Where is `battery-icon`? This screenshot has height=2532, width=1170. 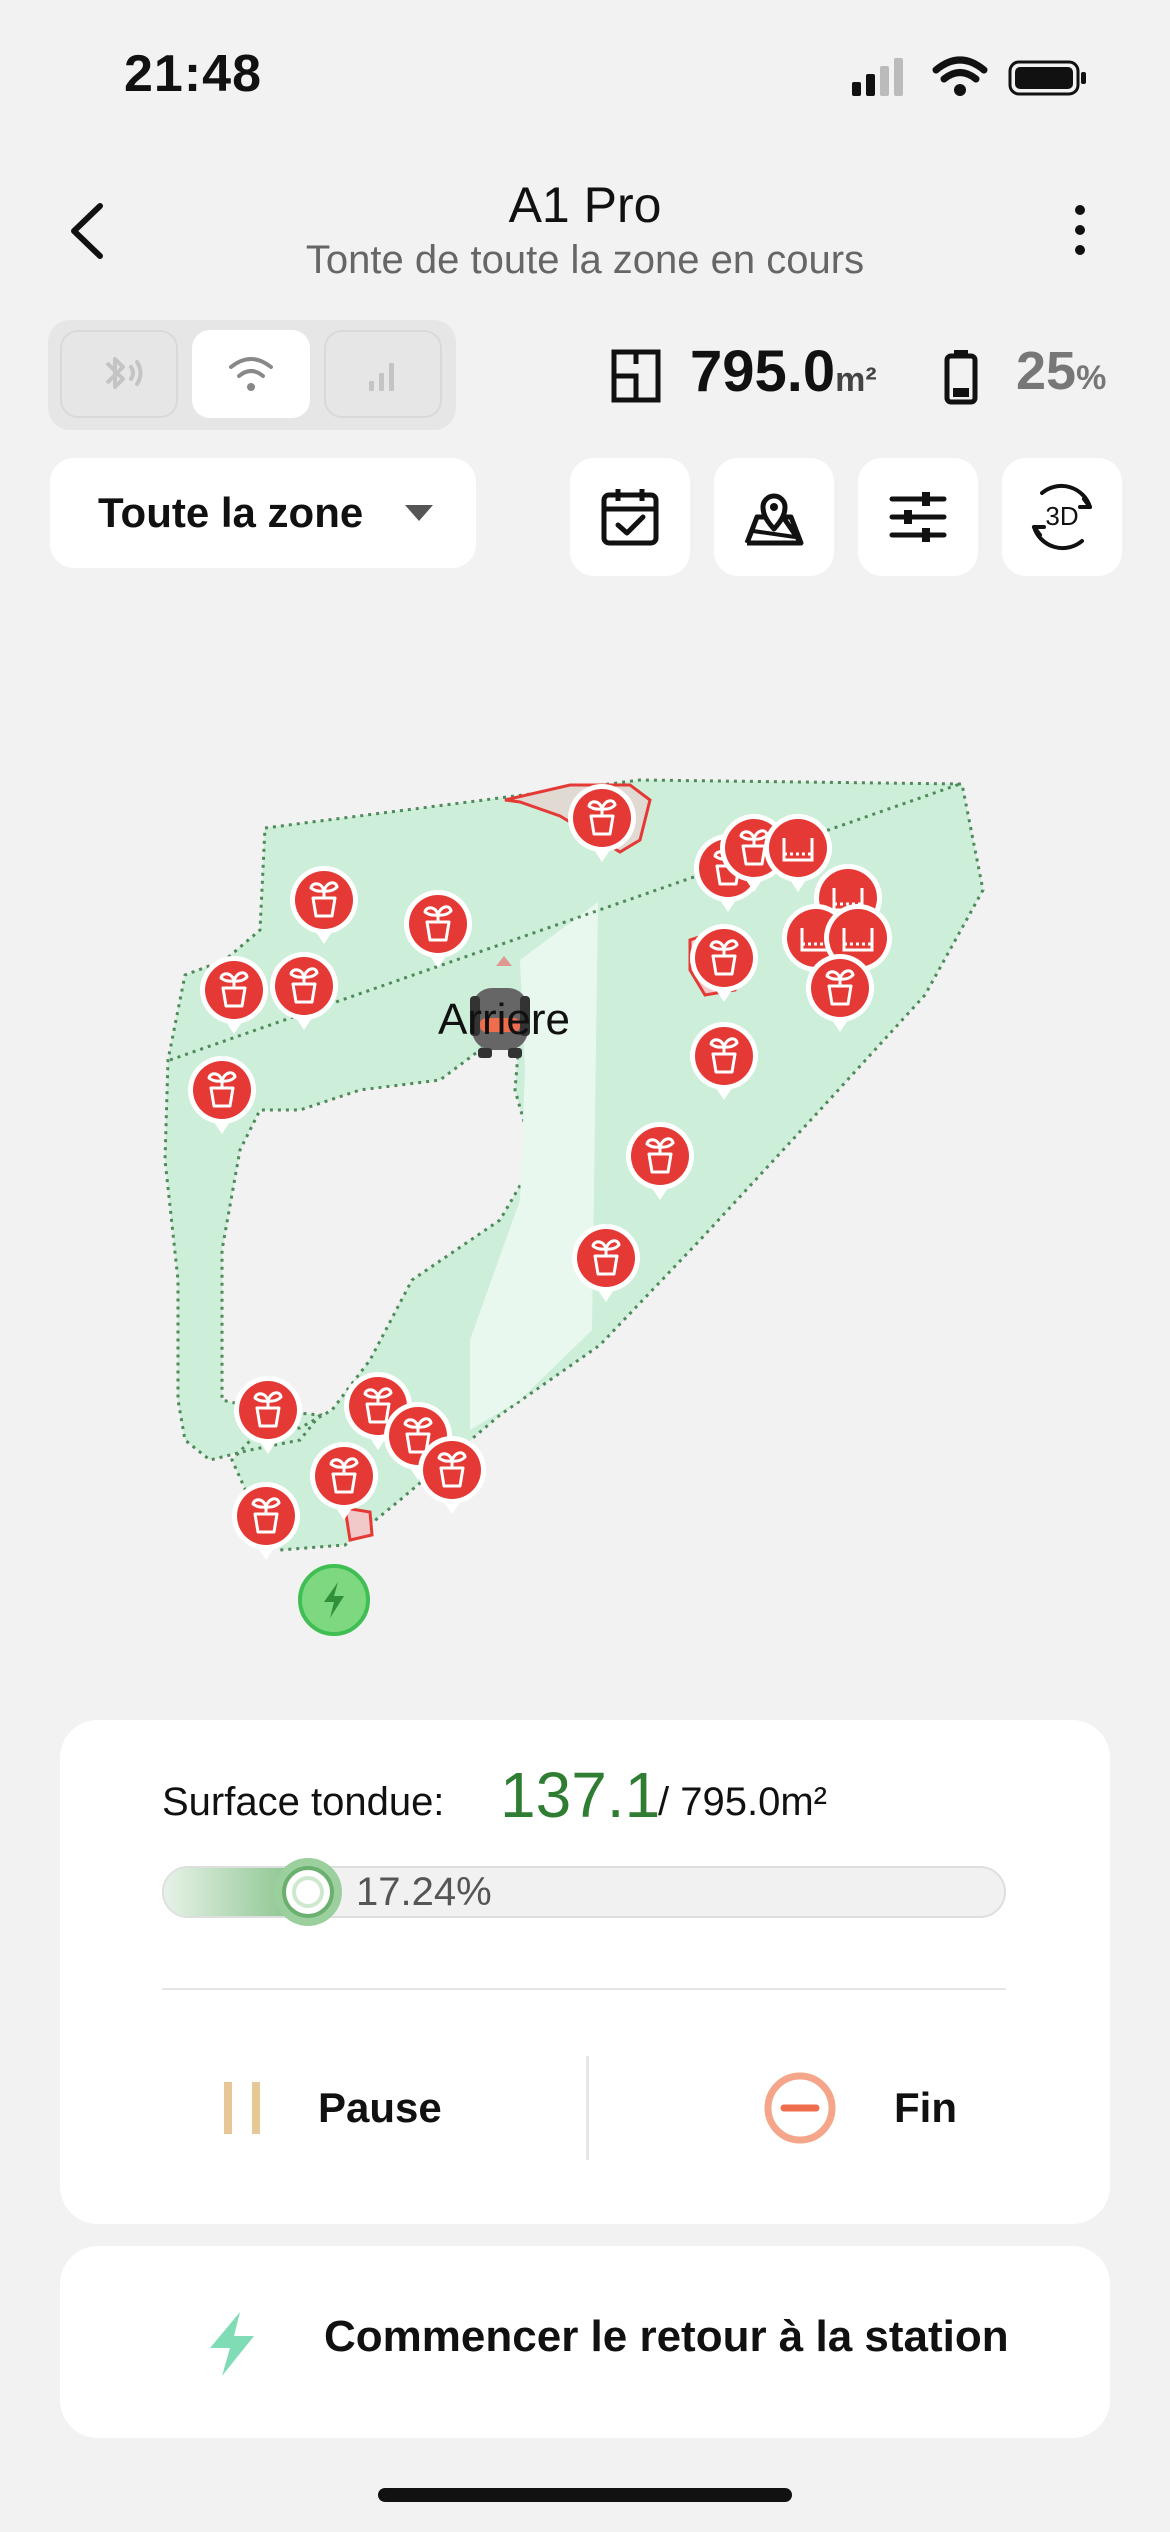 battery-icon is located at coordinates (961, 377).